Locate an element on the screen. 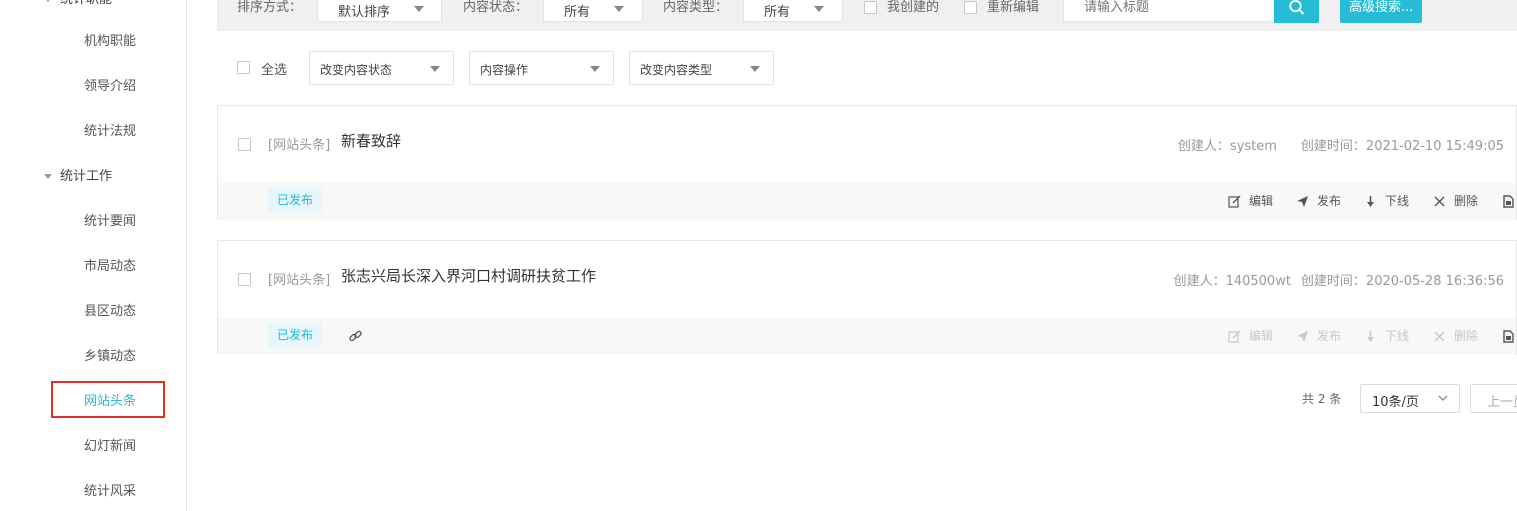 The image size is (1517, 511). prev-page-button: 上一页 is located at coordinates (1493, 398).